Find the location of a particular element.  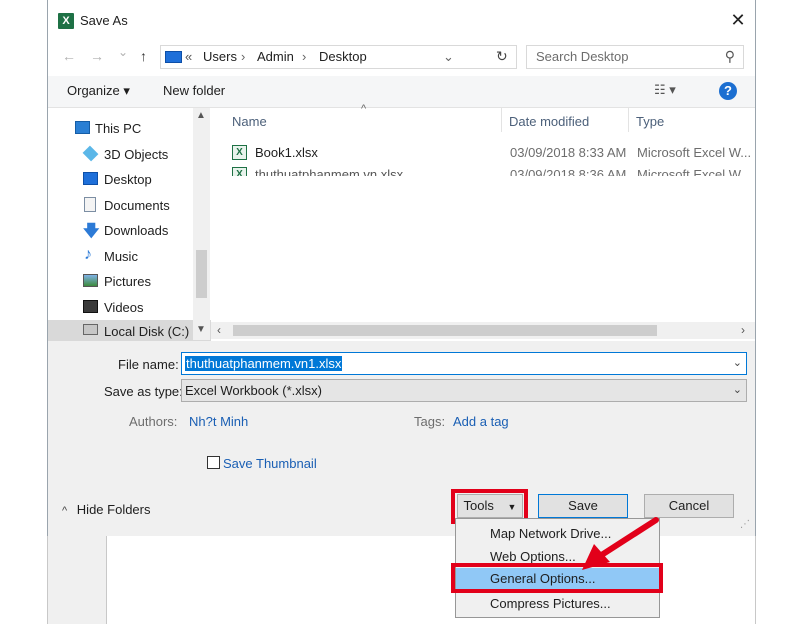

music-note-icon: ♪ is located at coordinates (88, 254).